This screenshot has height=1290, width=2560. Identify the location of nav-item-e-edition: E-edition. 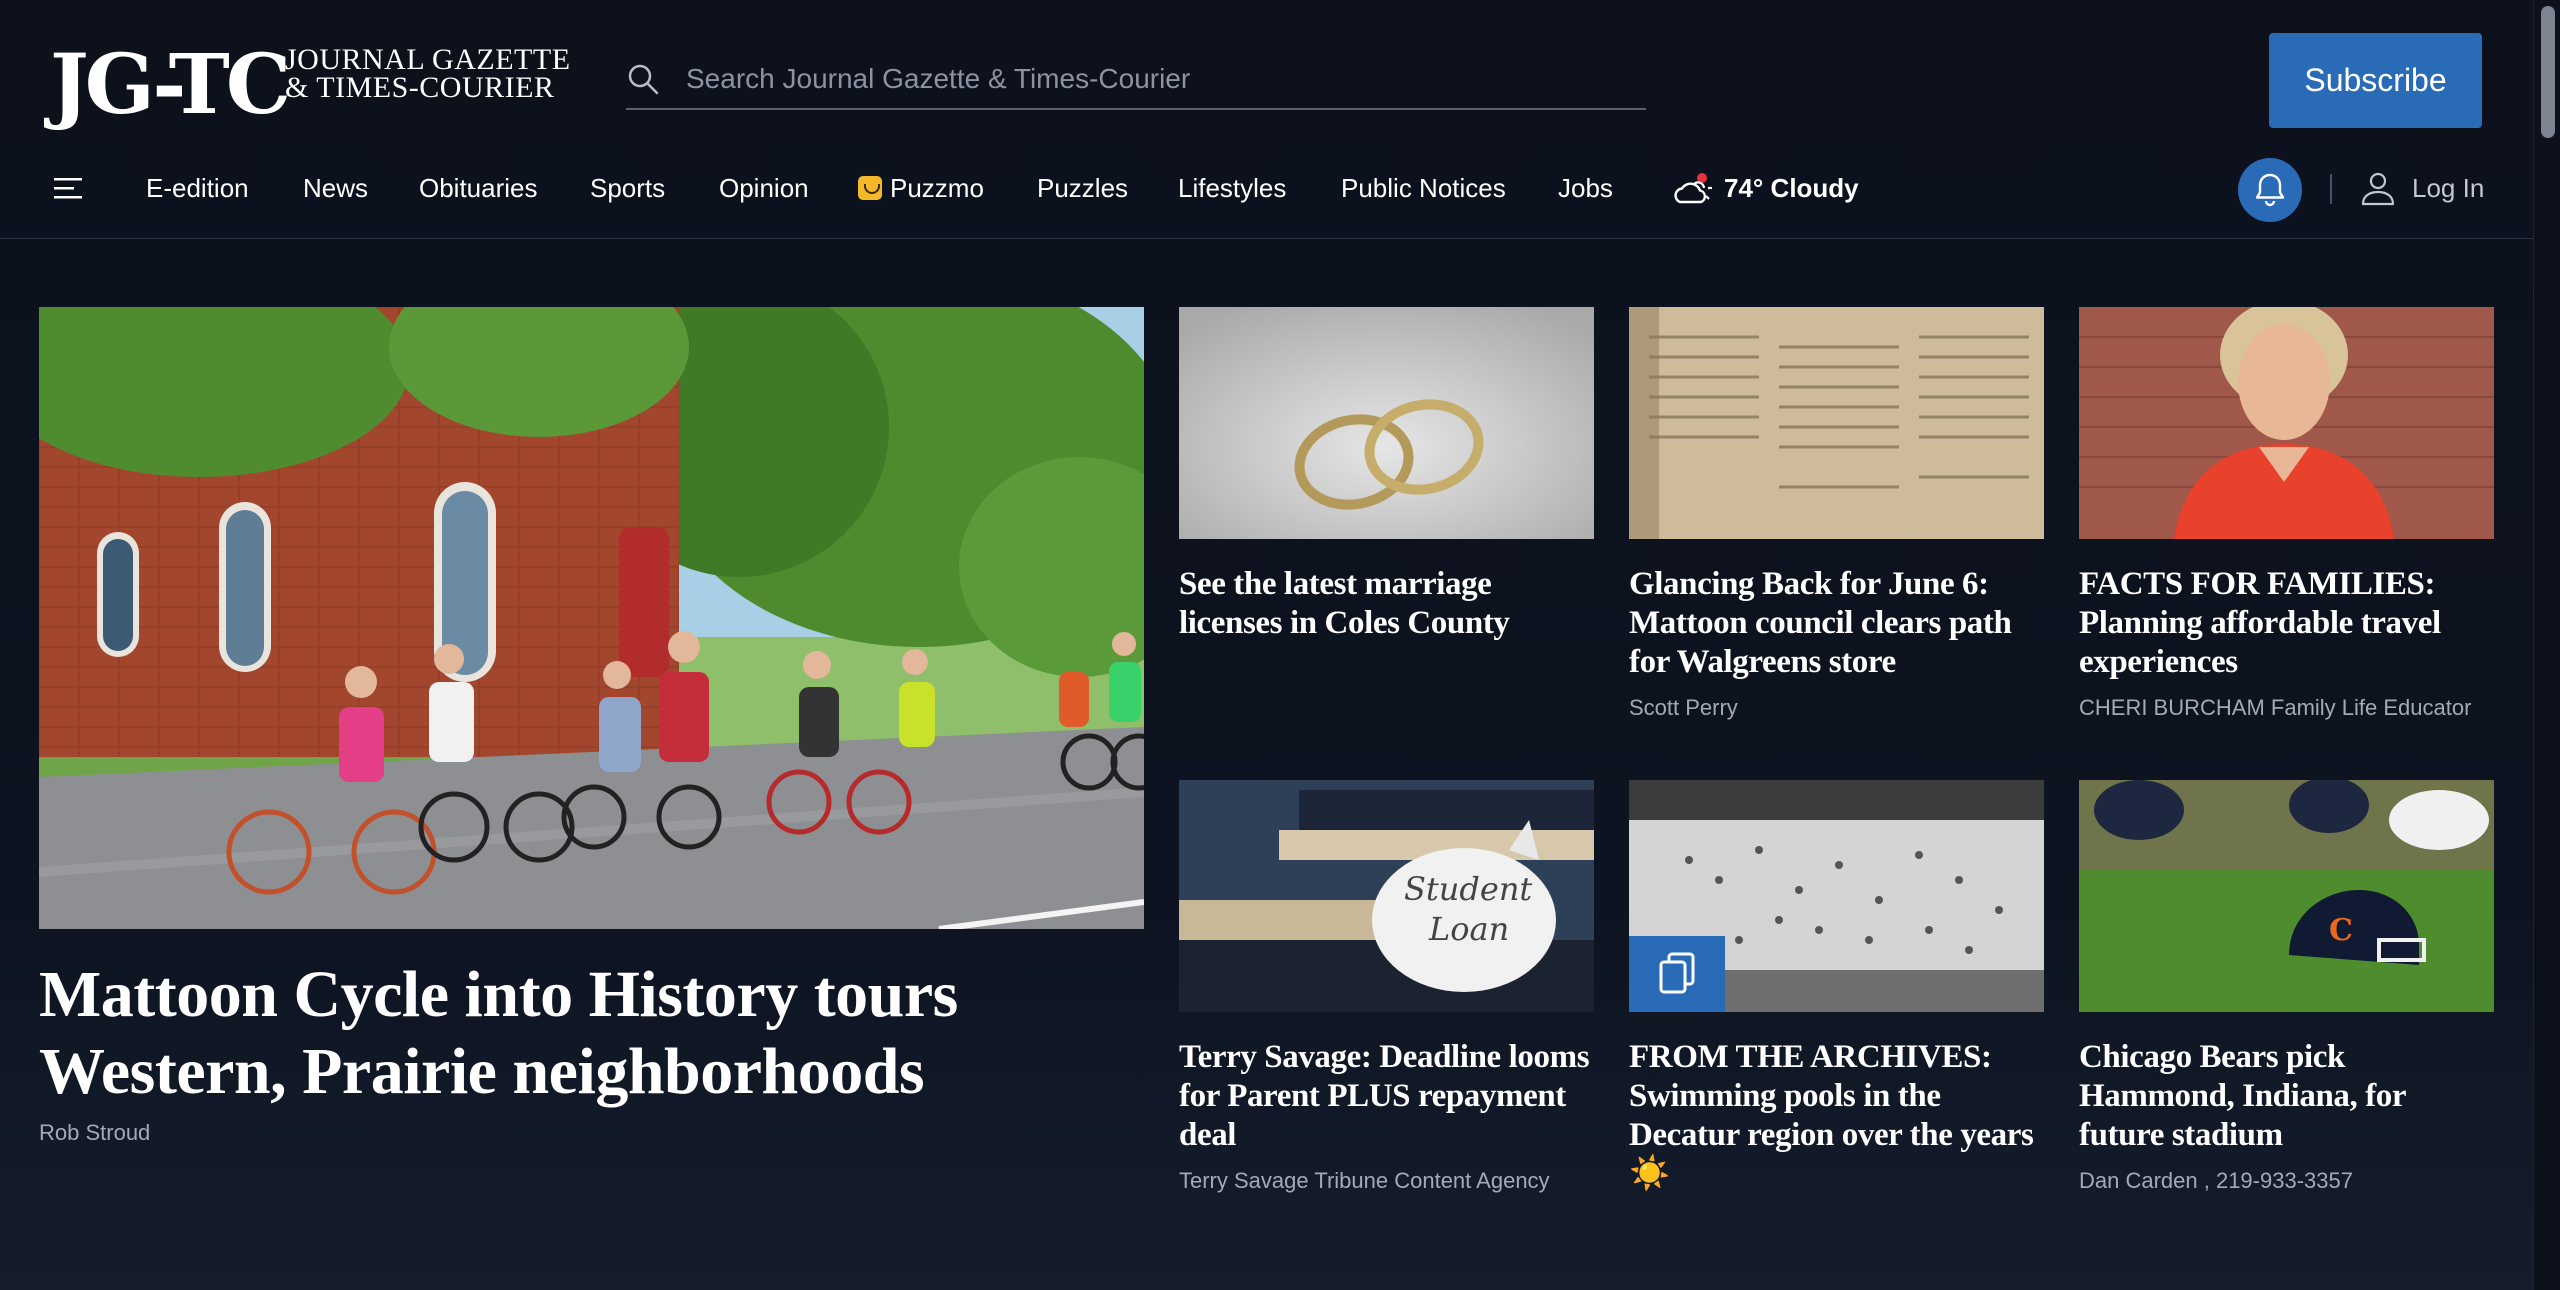
(197, 188).